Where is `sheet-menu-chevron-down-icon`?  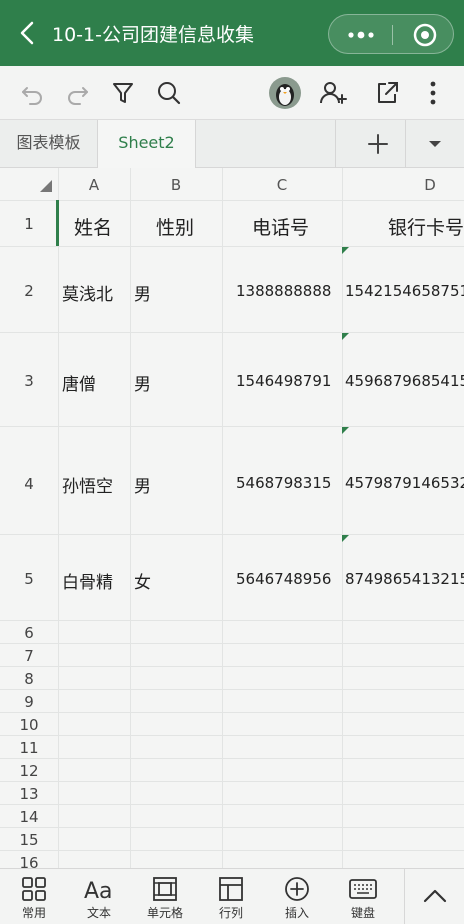 sheet-menu-chevron-down-icon is located at coordinates (435, 144).